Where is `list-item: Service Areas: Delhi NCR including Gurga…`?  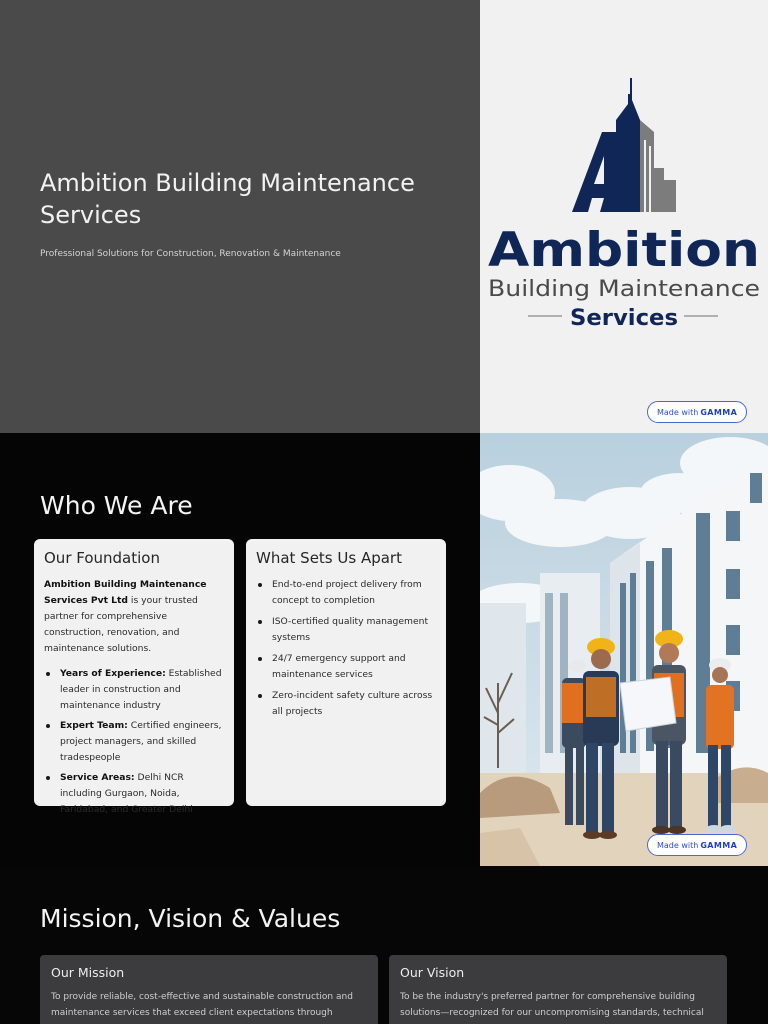 list-item: Service Areas: Delhi NCR including Gurga… is located at coordinates (134, 794).